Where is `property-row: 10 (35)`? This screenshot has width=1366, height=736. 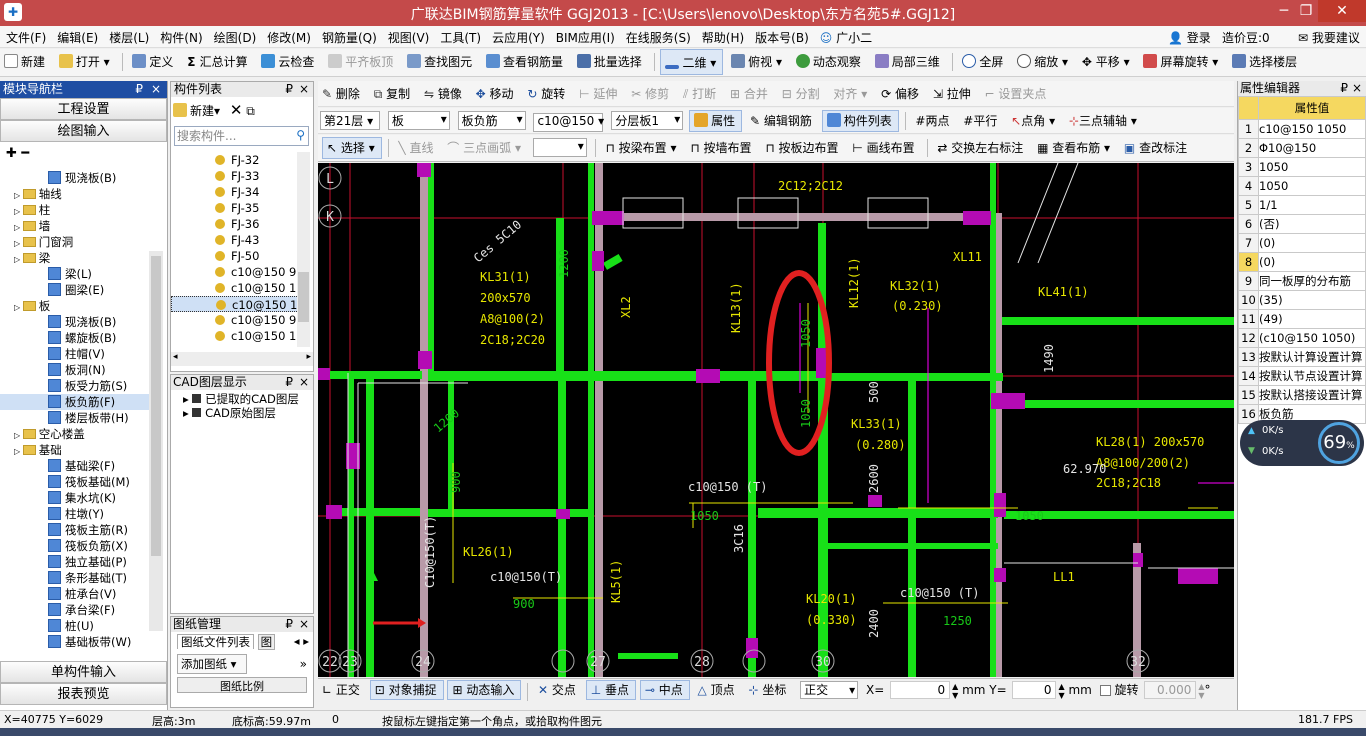
property-row: 10 (35) is located at coordinates (1302, 300).